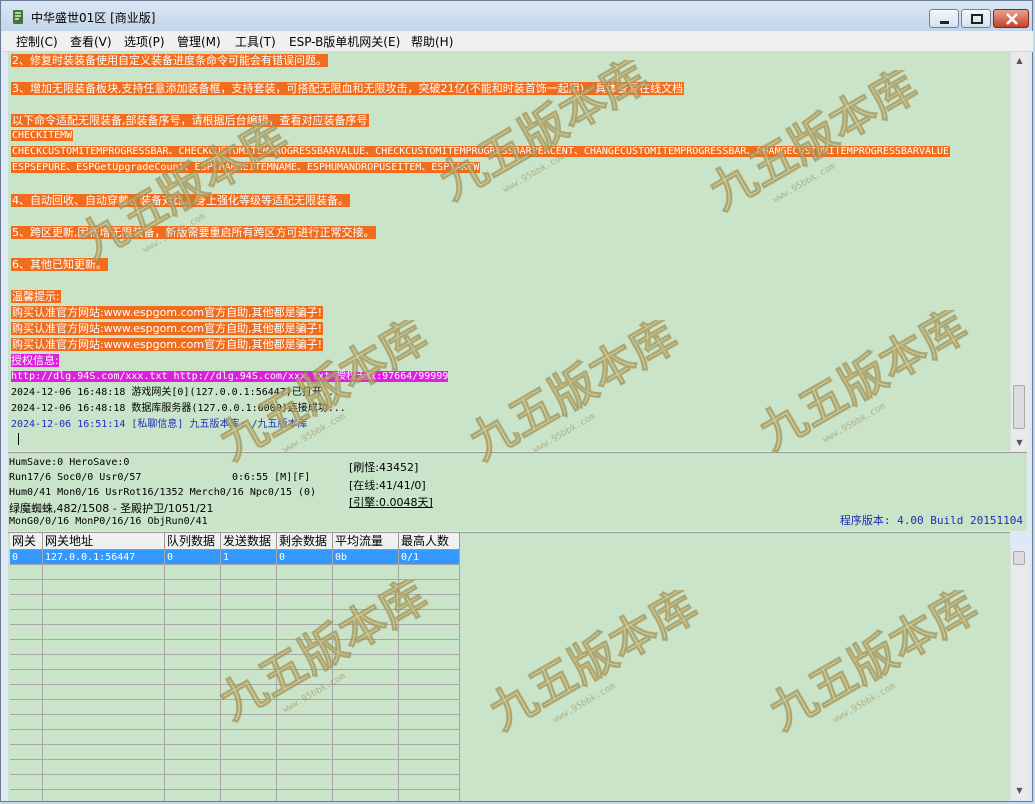  What do you see at coordinates (944, 22) in the screenshot?
I see `minimize-icon` at bounding box center [944, 22].